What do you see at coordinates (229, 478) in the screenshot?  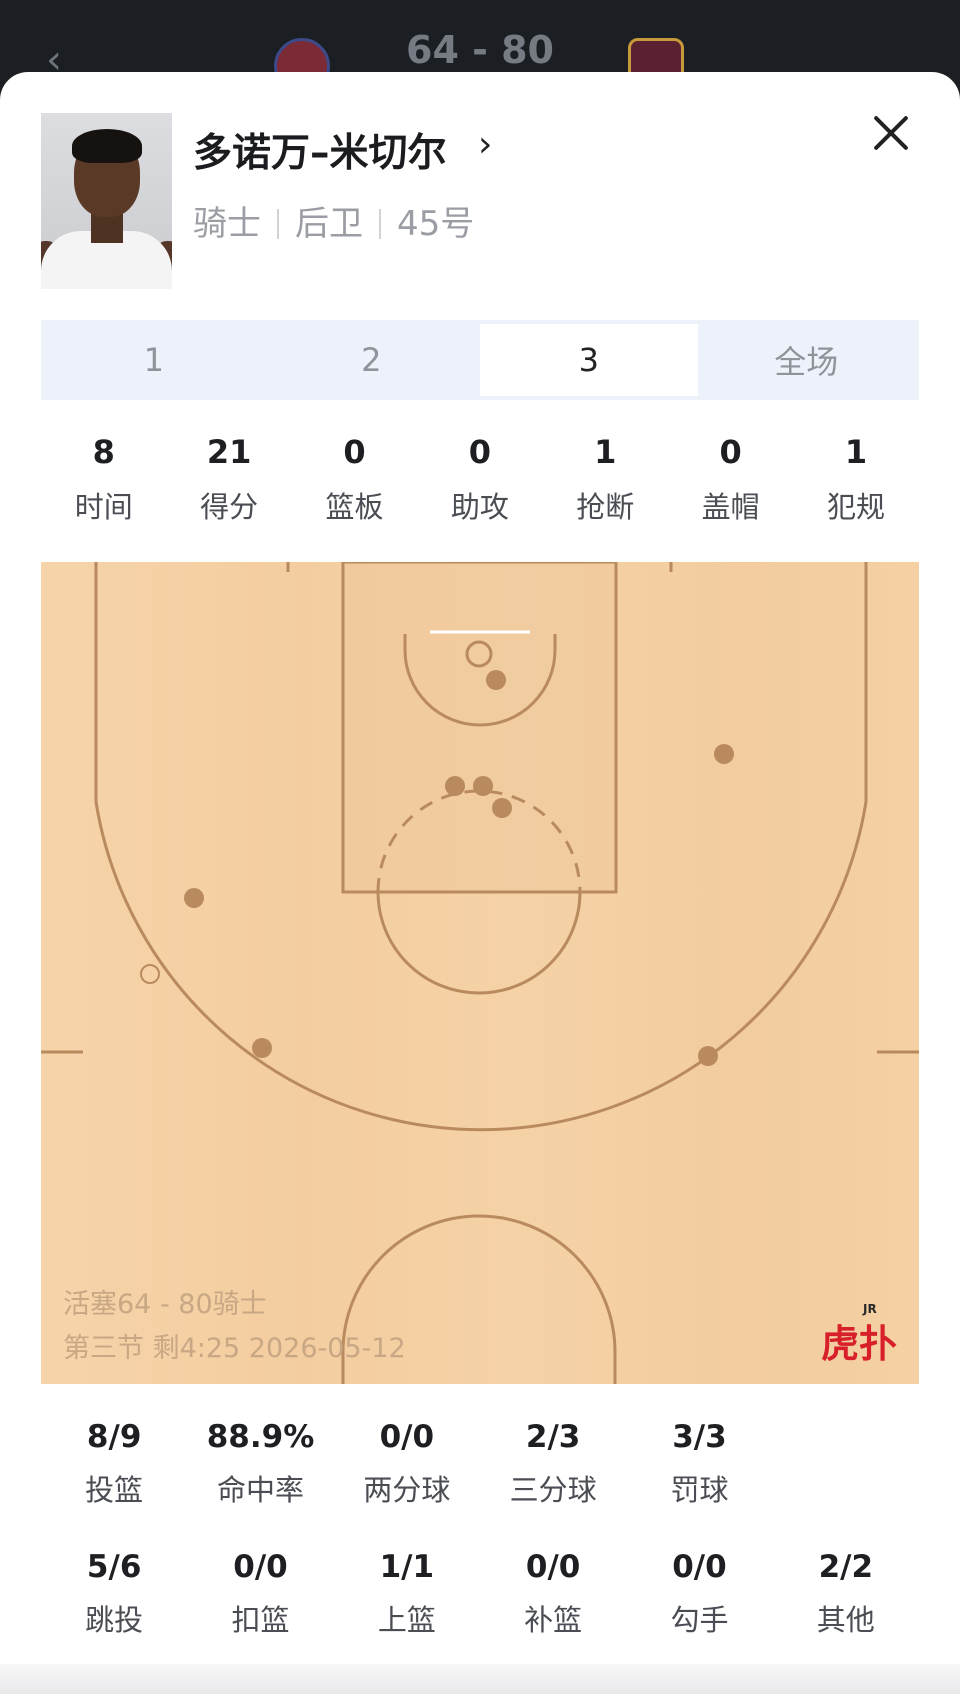 I see `stat-points: 21 得分` at bounding box center [229, 478].